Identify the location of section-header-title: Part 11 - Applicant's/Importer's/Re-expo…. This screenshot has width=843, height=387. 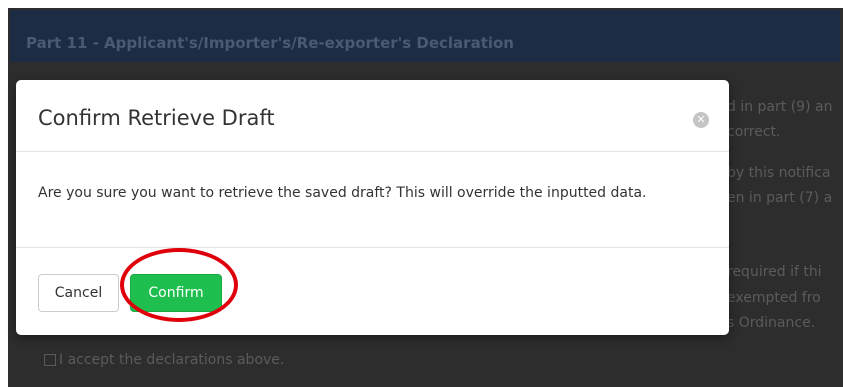
(270, 43).